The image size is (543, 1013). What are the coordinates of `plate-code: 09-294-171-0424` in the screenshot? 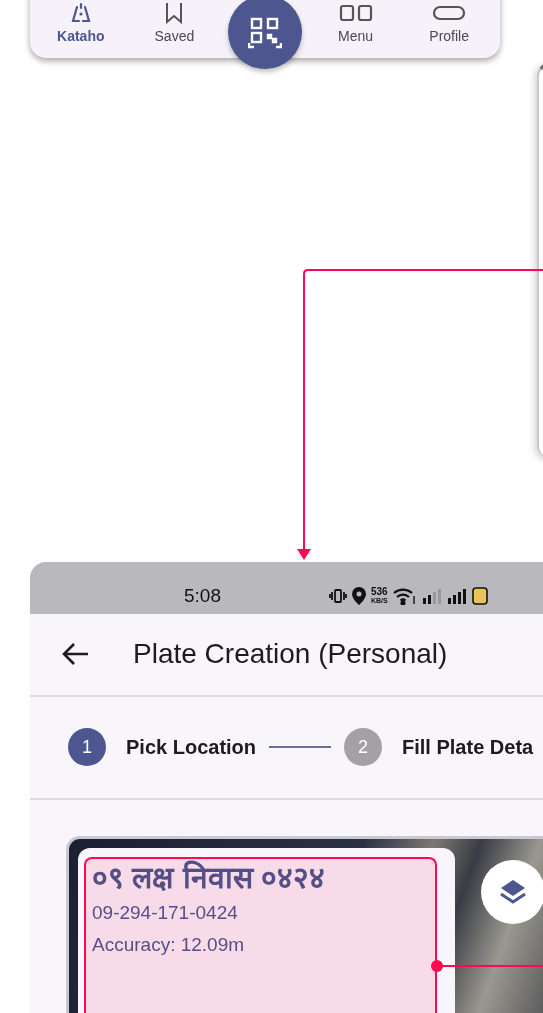 It's located at (165, 913).